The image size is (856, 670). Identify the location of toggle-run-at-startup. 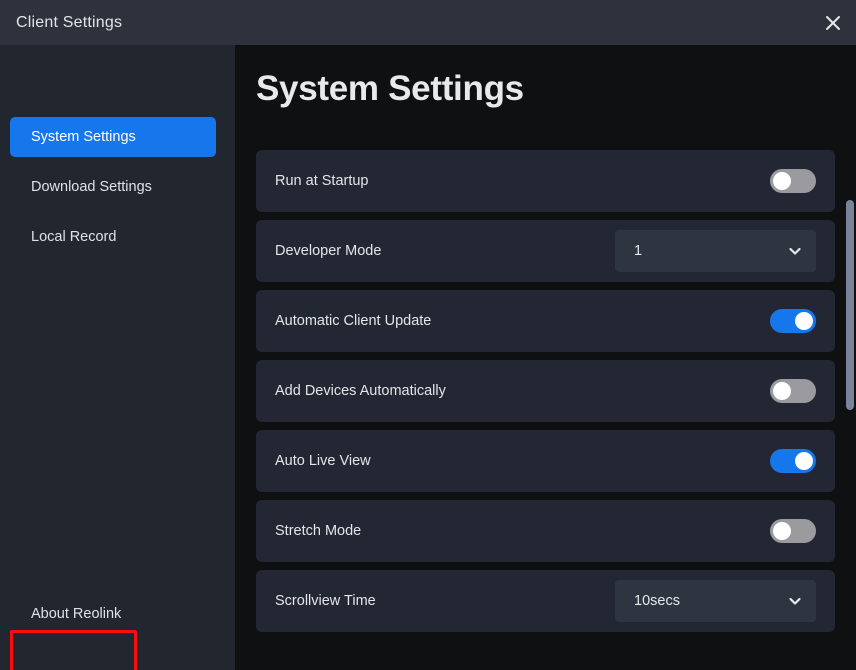
(793, 181).